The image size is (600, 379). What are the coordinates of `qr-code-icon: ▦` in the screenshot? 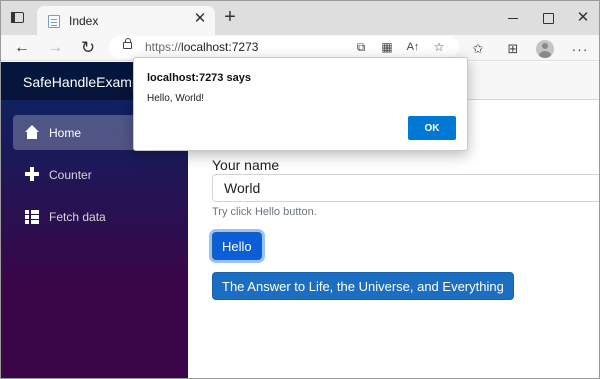 It's located at (387, 47).